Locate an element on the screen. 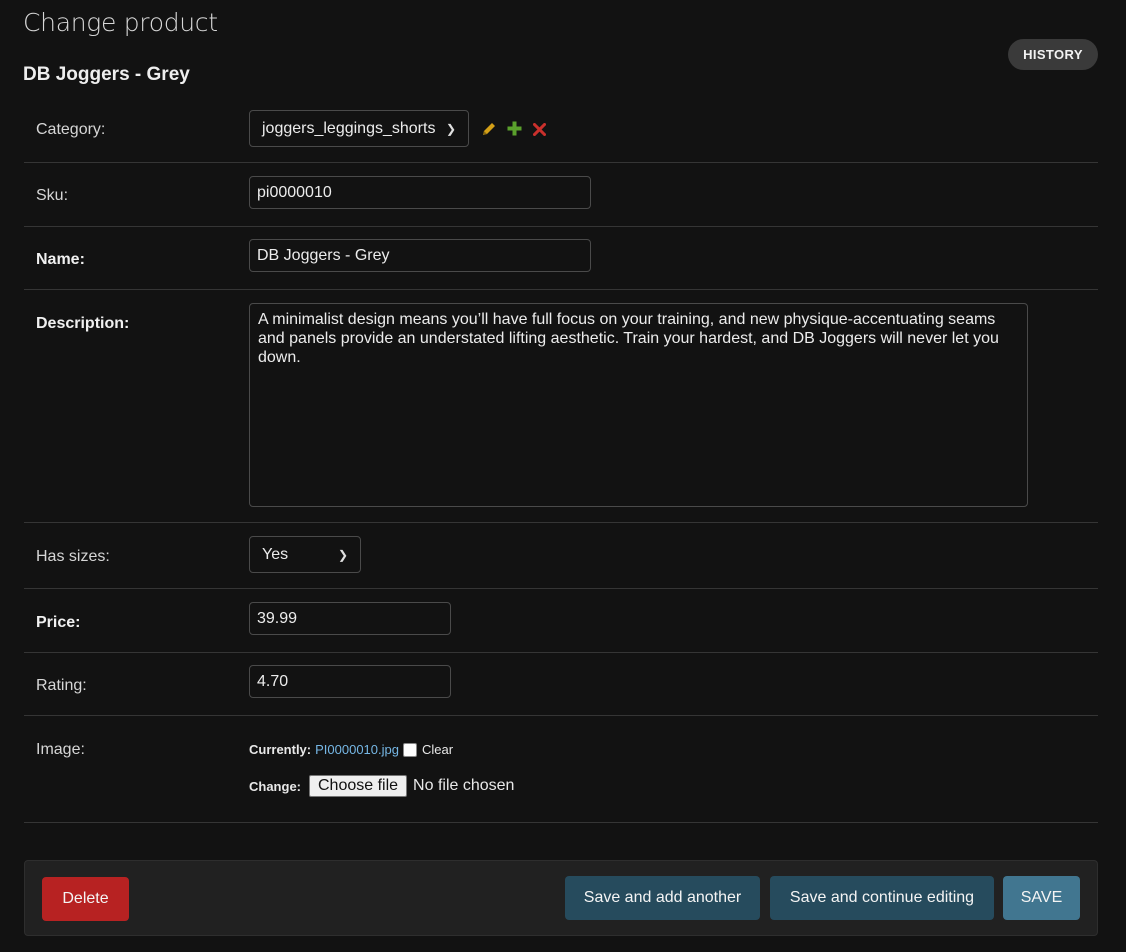  has-sizes-select: Yes ❯ is located at coordinates (305, 554).